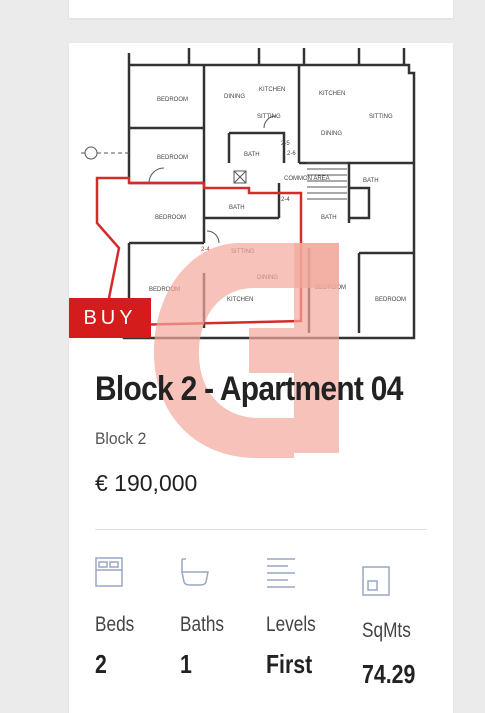  Describe the element at coordinates (249, 389) in the screenshot. I see `listing-title: Block 2 - Apartment 04` at that location.